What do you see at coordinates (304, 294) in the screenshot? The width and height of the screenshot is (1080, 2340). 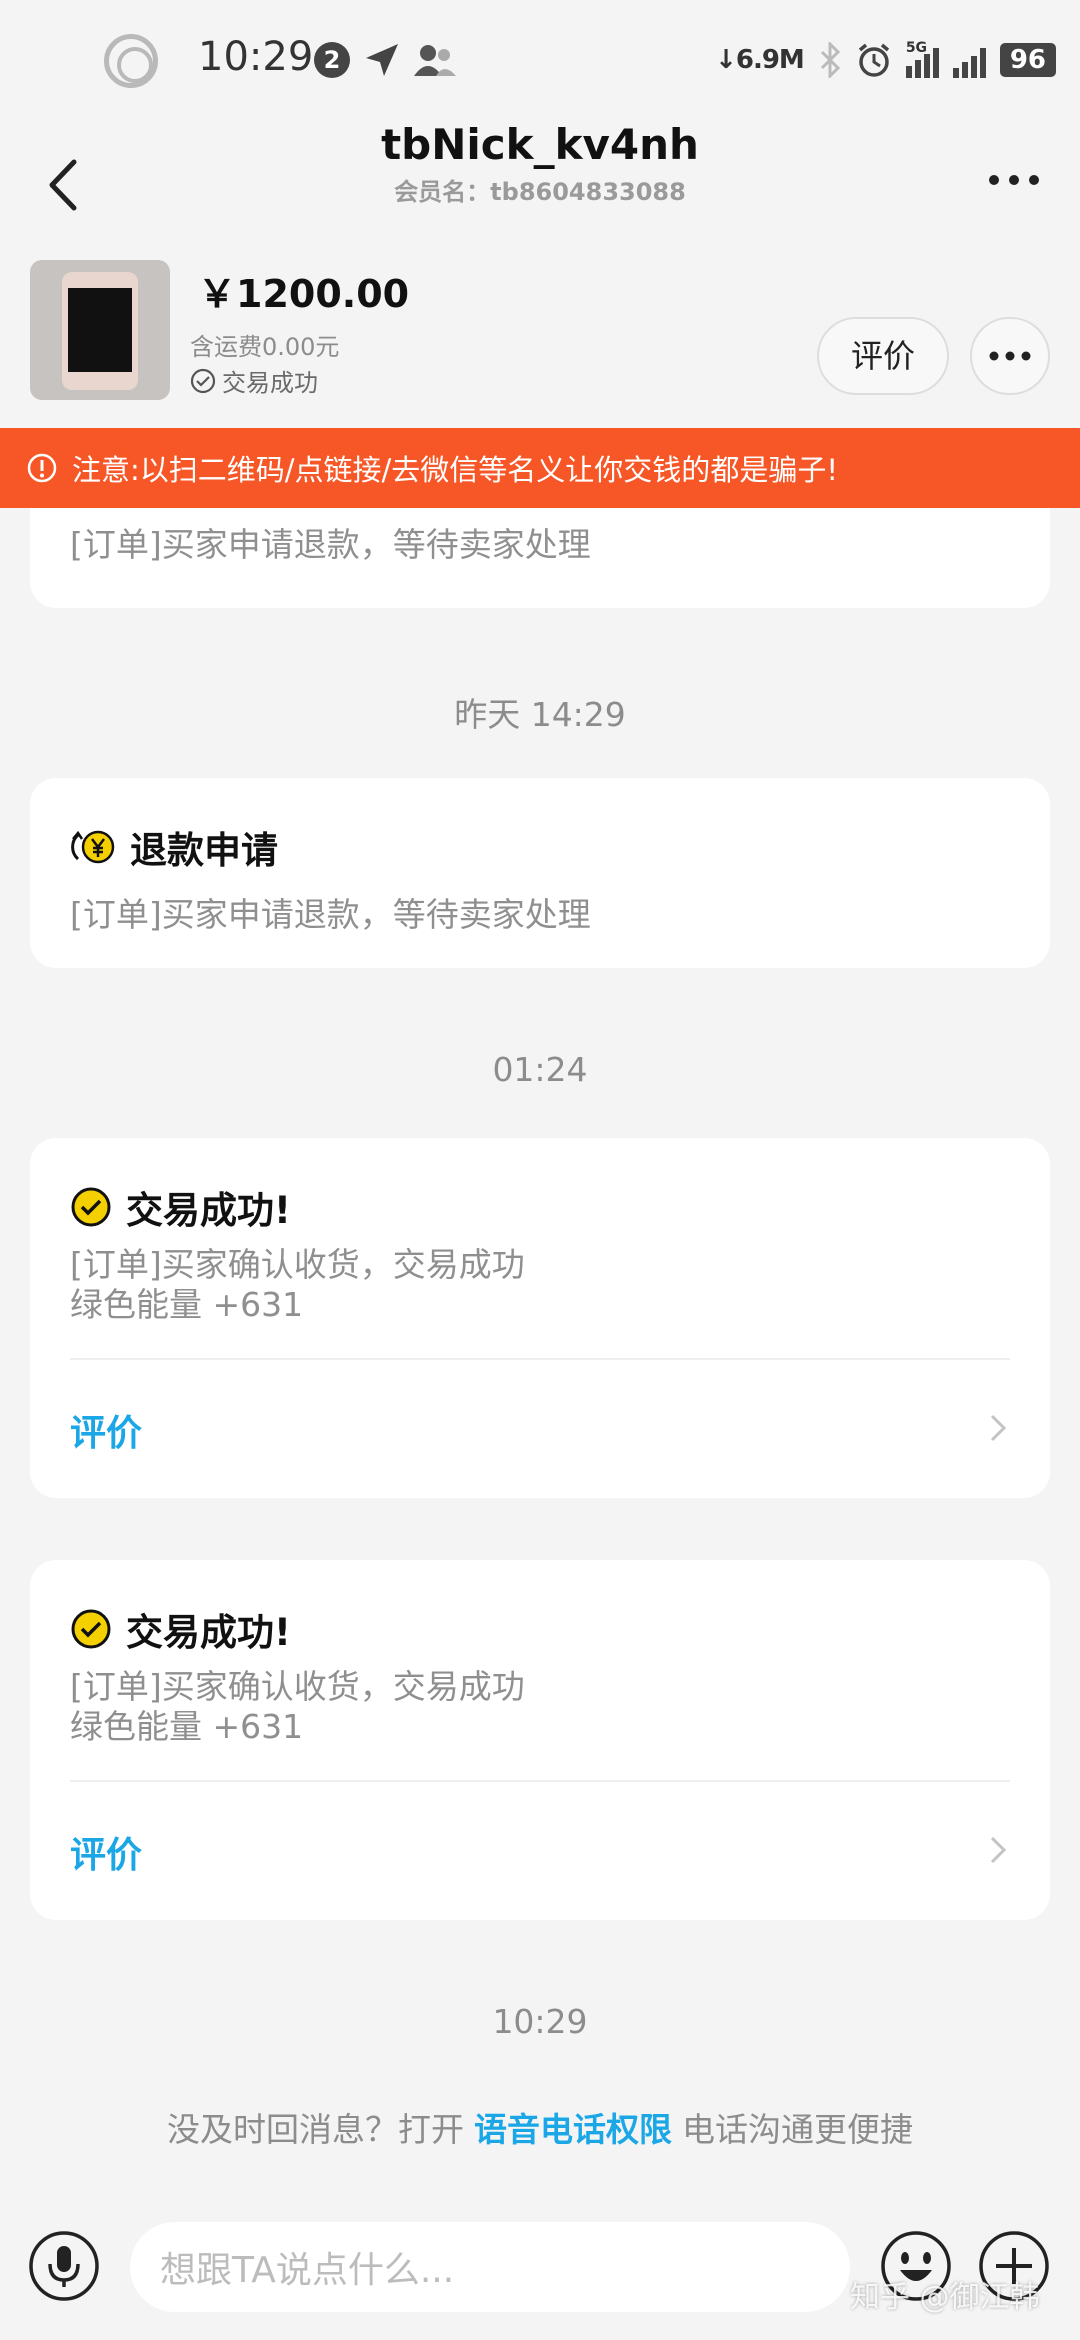 I see `product-price: ￥1200.00` at bounding box center [304, 294].